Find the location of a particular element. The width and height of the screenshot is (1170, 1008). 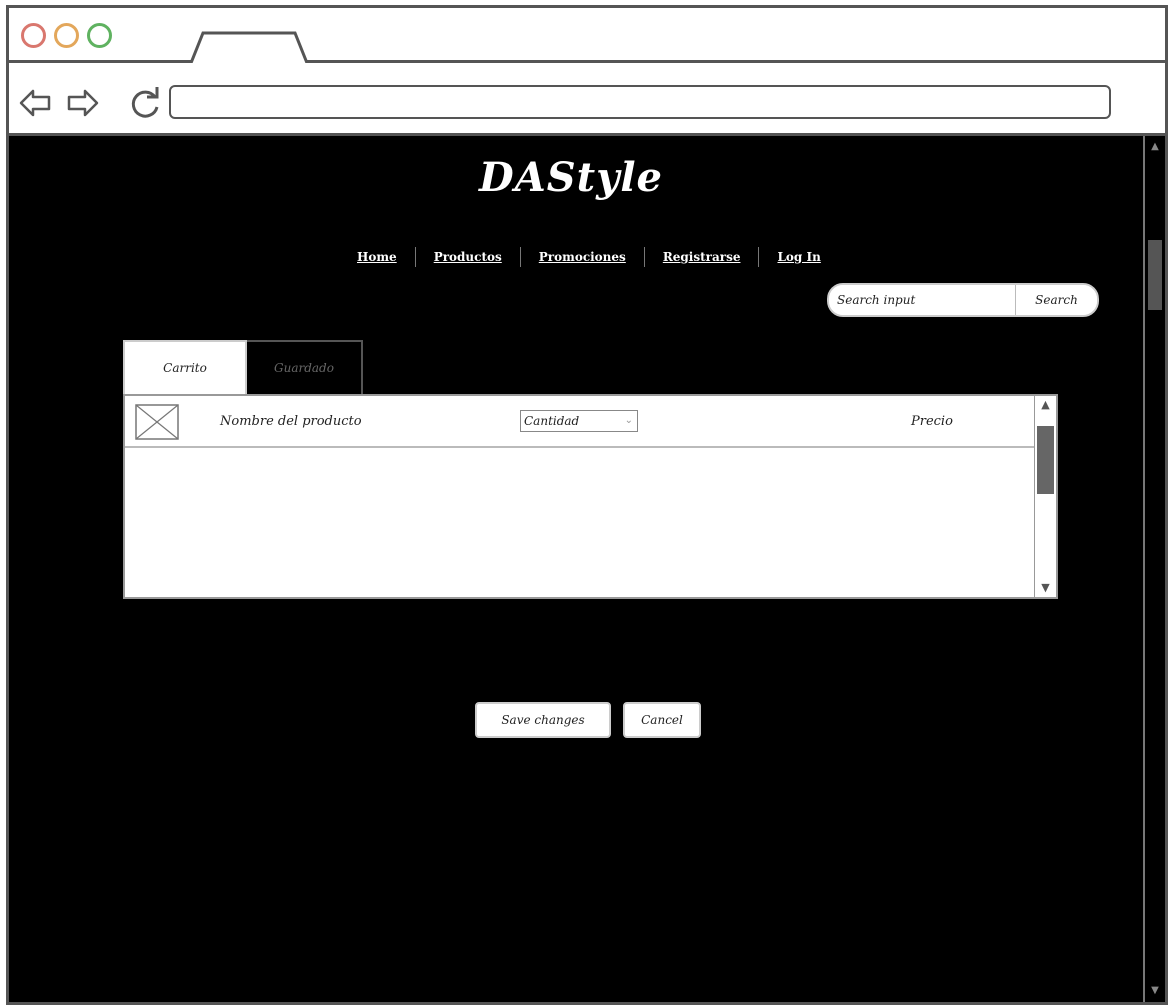

chevron-down-icon: ⌄ is located at coordinates (628, 420).